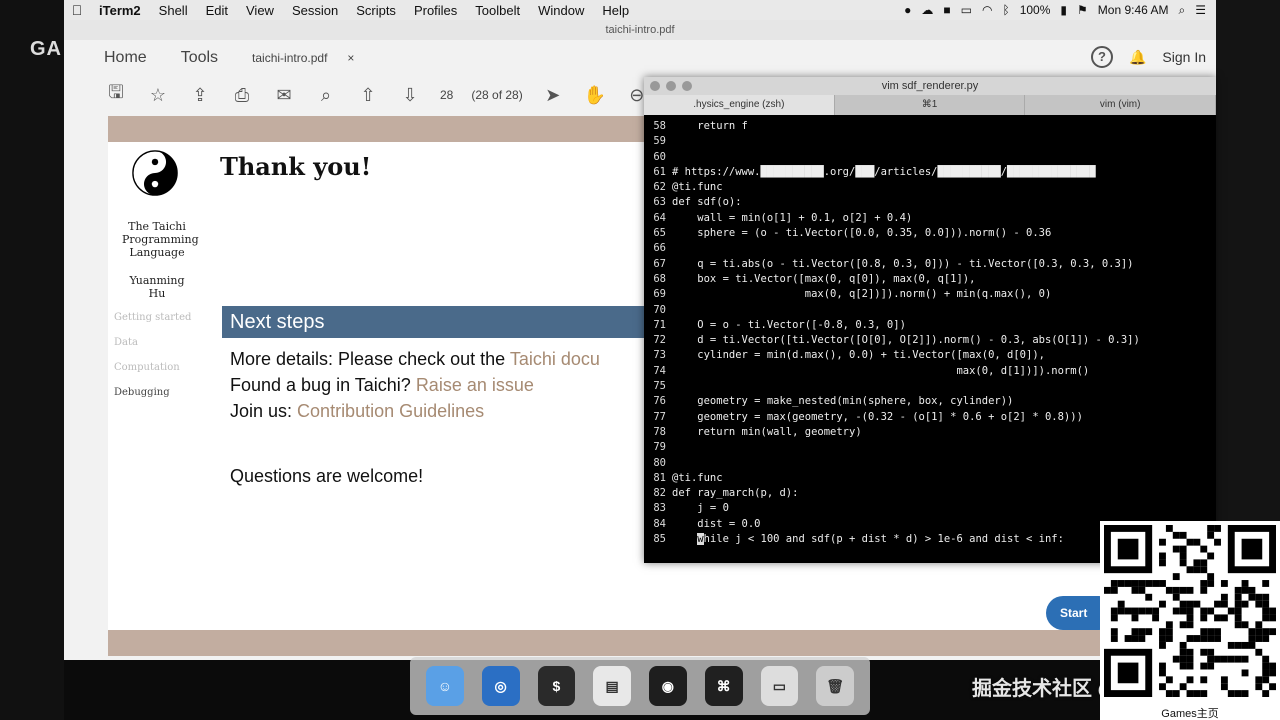  Describe the element at coordinates (930, 325) in the screenshot. I see `code-line: 71 O = o - ti.Vector([-0.8, 0.3, 0])` at that location.